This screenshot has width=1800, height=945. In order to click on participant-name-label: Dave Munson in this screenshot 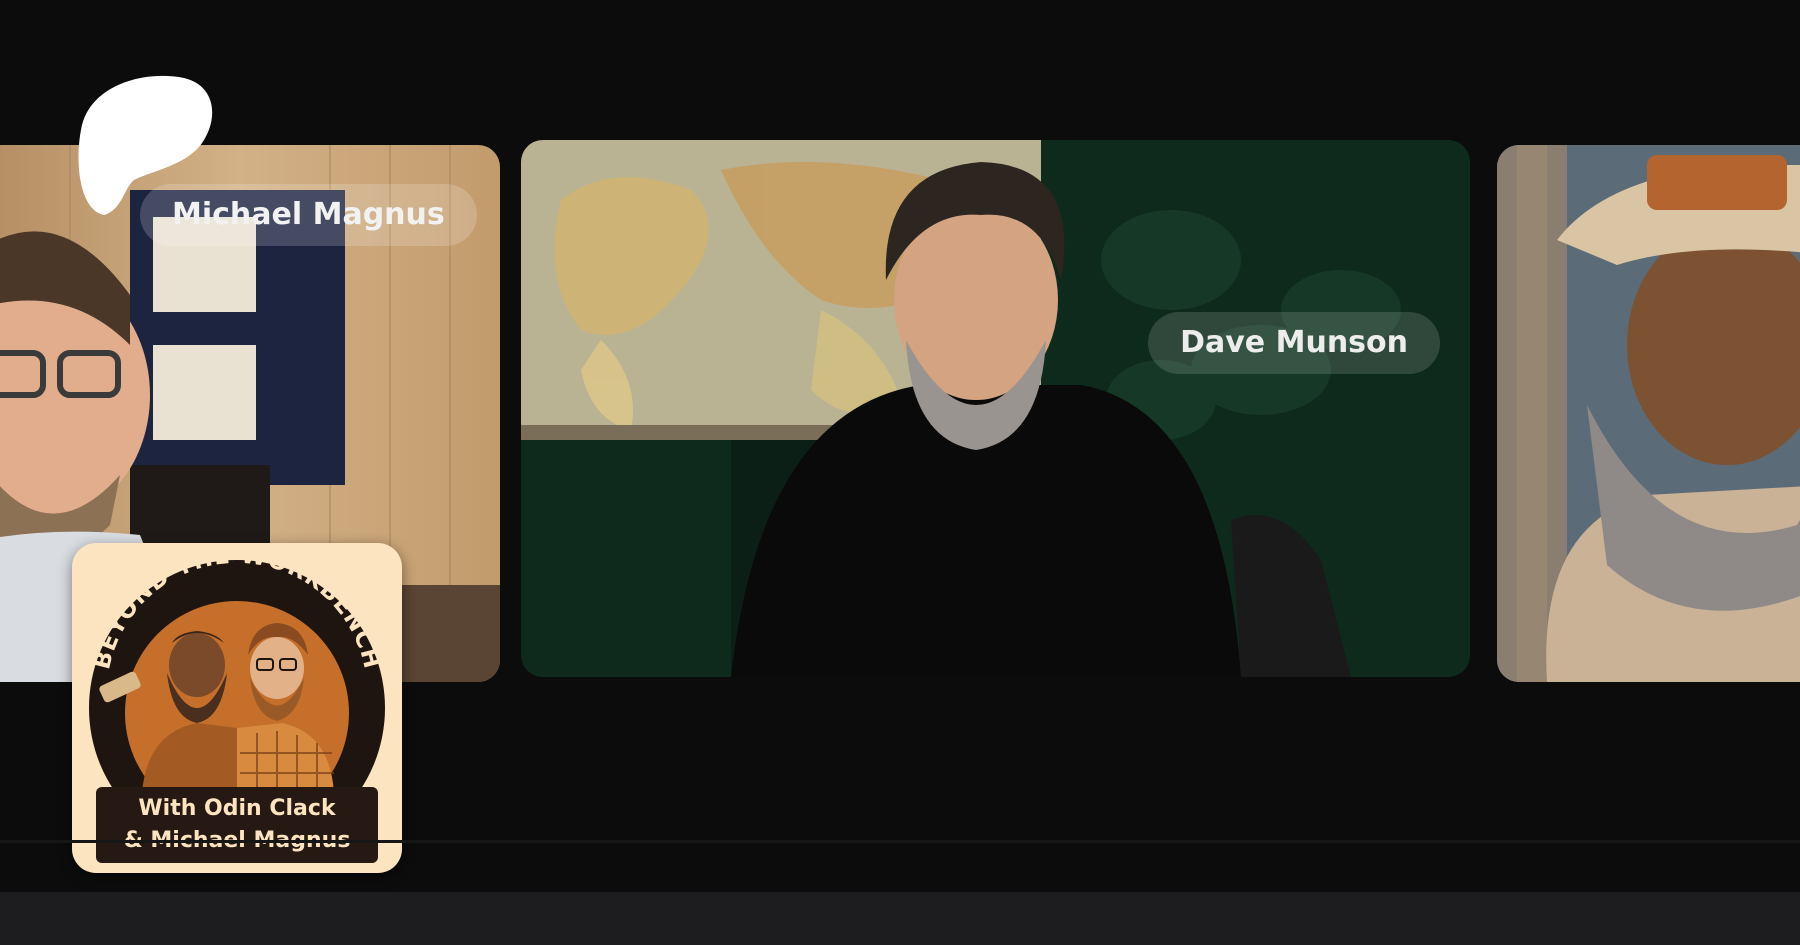, I will do `click(1294, 343)`.